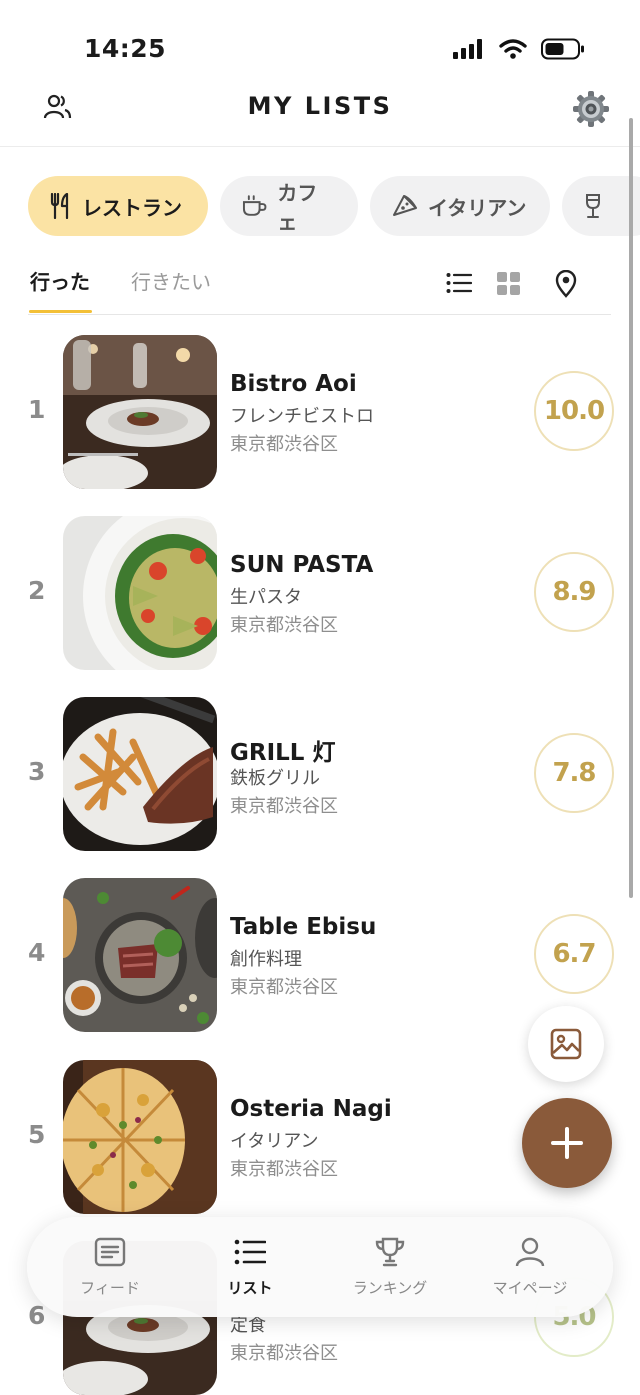 This screenshot has width=640, height=1395. I want to click on list-item: 2 SUN PASTA 生パスタ 東京都渋谷区 8.9, so click(320, 593).